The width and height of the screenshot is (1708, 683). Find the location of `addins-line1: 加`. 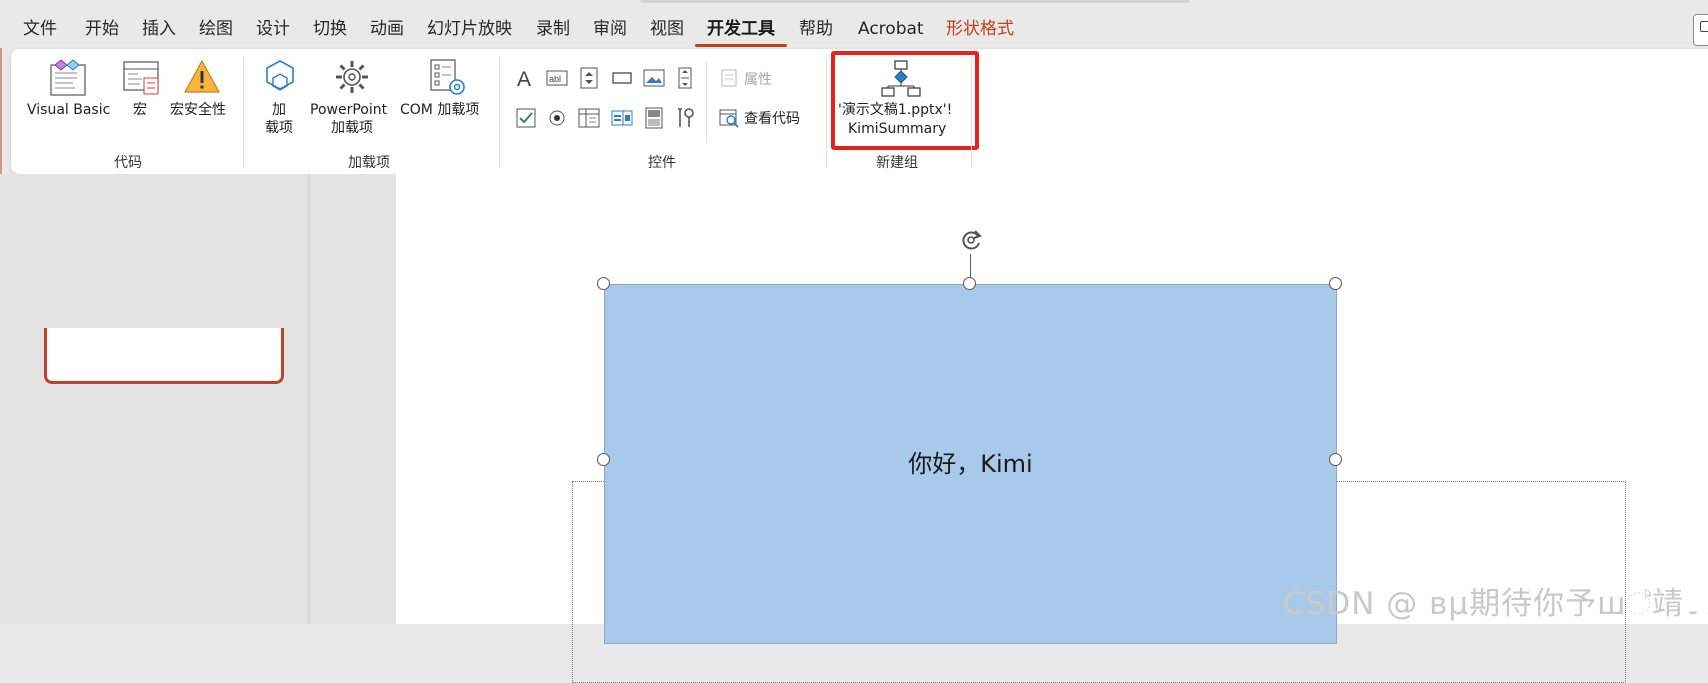

addins-line1: 加 is located at coordinates (279, 110).